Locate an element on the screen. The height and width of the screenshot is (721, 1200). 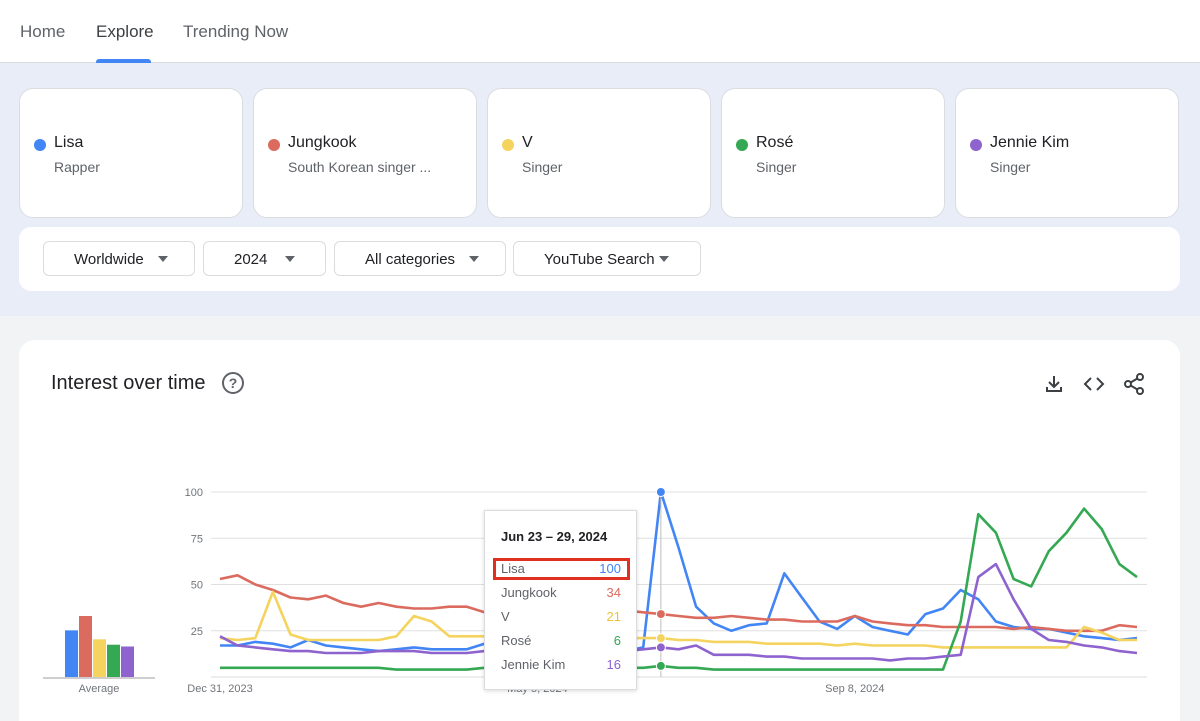
tooltip-date: Jun 23 – 29, 2024 is located at coordinates (554, 536).